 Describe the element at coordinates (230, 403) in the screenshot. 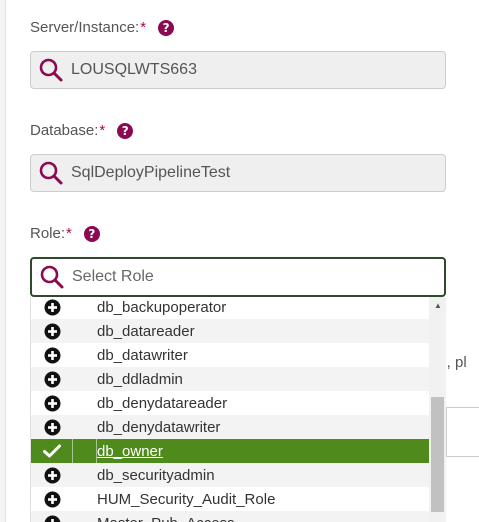

I see `role-option: db_denydatareader` at that location.